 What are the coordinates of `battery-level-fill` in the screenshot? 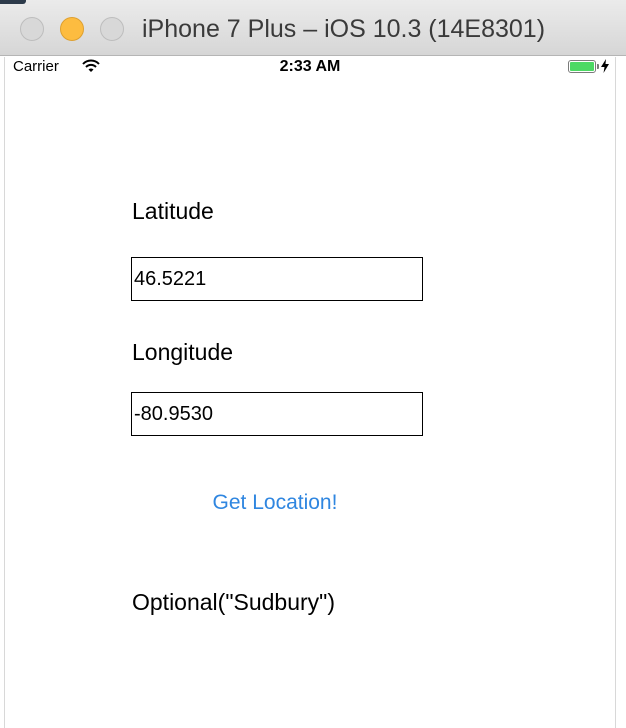 It's located at (582, 66).